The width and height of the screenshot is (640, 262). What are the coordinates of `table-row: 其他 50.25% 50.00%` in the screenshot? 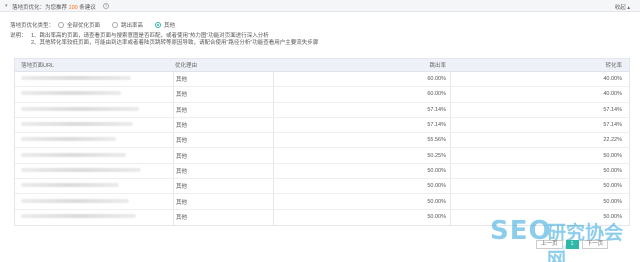 It's located at (322, 156).